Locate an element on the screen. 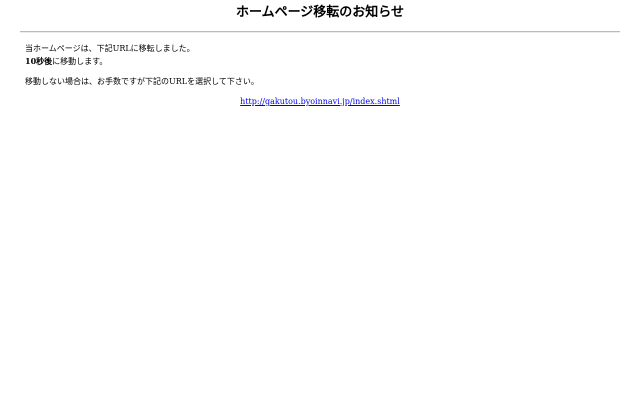 The image size is (640, 400). countdown-text: 10秒後 is located at coordinates (39, 61).